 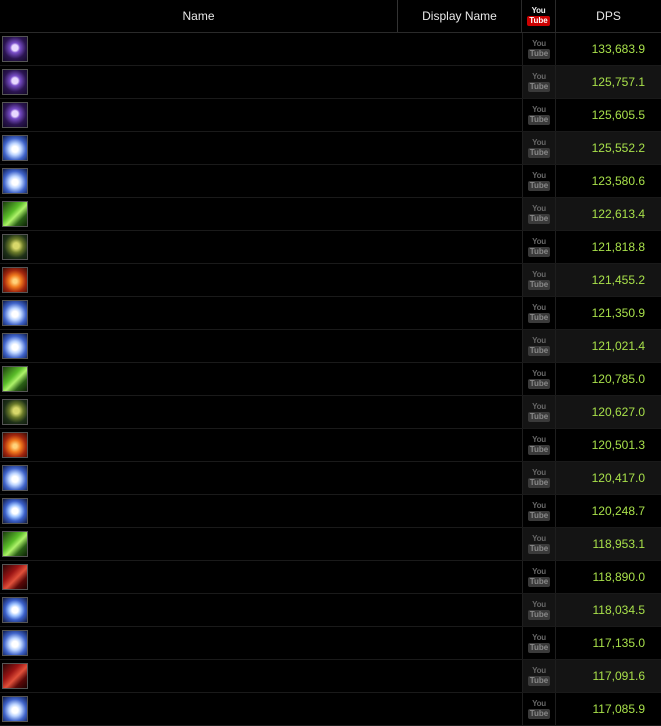 I want to click on table-row: You Tube 125,605.5, so click(x=330, y=115).